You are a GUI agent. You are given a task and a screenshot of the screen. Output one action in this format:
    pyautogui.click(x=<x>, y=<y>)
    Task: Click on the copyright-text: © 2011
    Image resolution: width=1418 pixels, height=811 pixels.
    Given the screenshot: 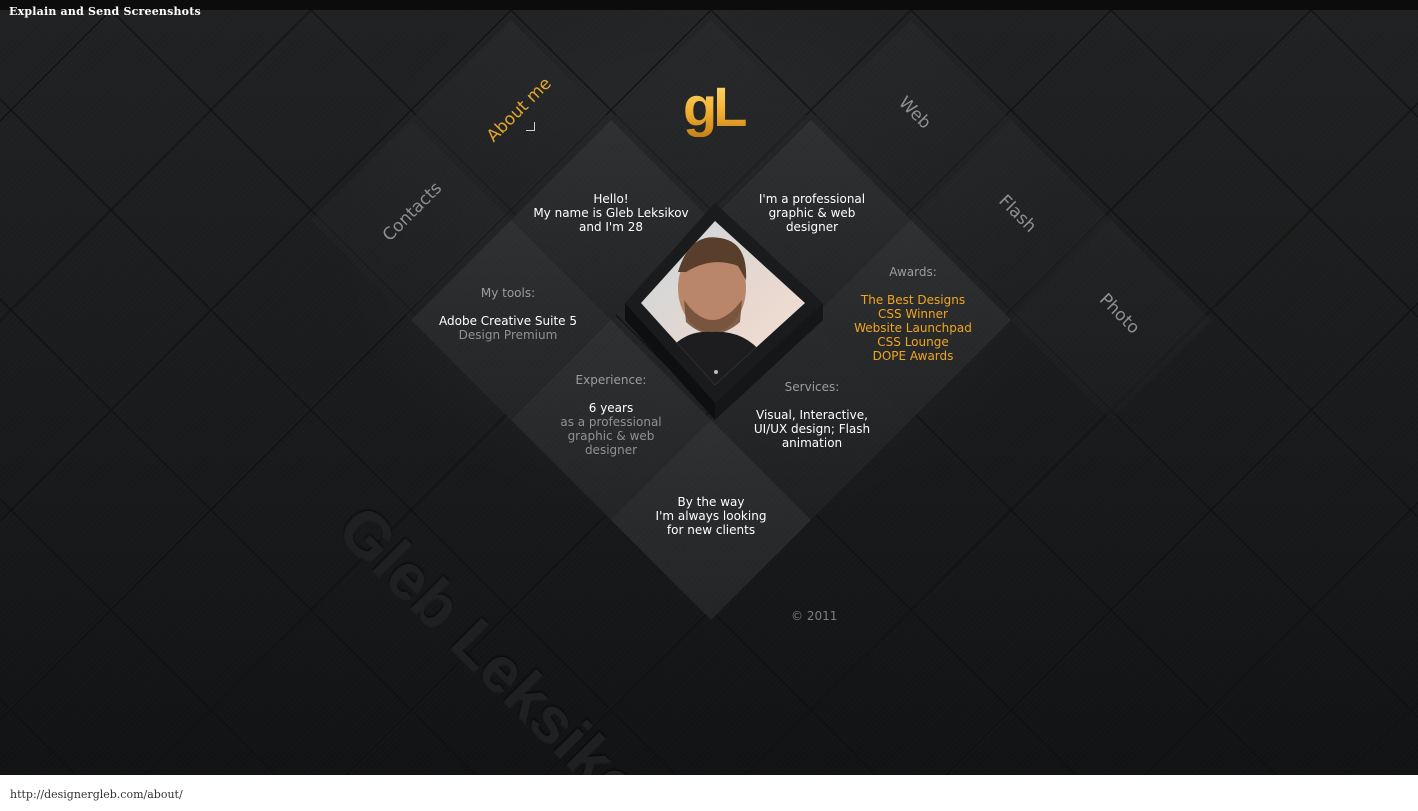 What is the action you would take?
    pyautogui.click(x=814, y=616)
    